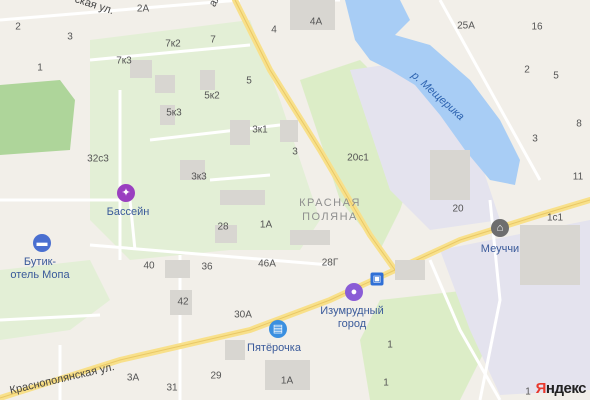 The height and width of the screenshot is (400, 590). I want to click on house-number: 20, so click(458, 209).